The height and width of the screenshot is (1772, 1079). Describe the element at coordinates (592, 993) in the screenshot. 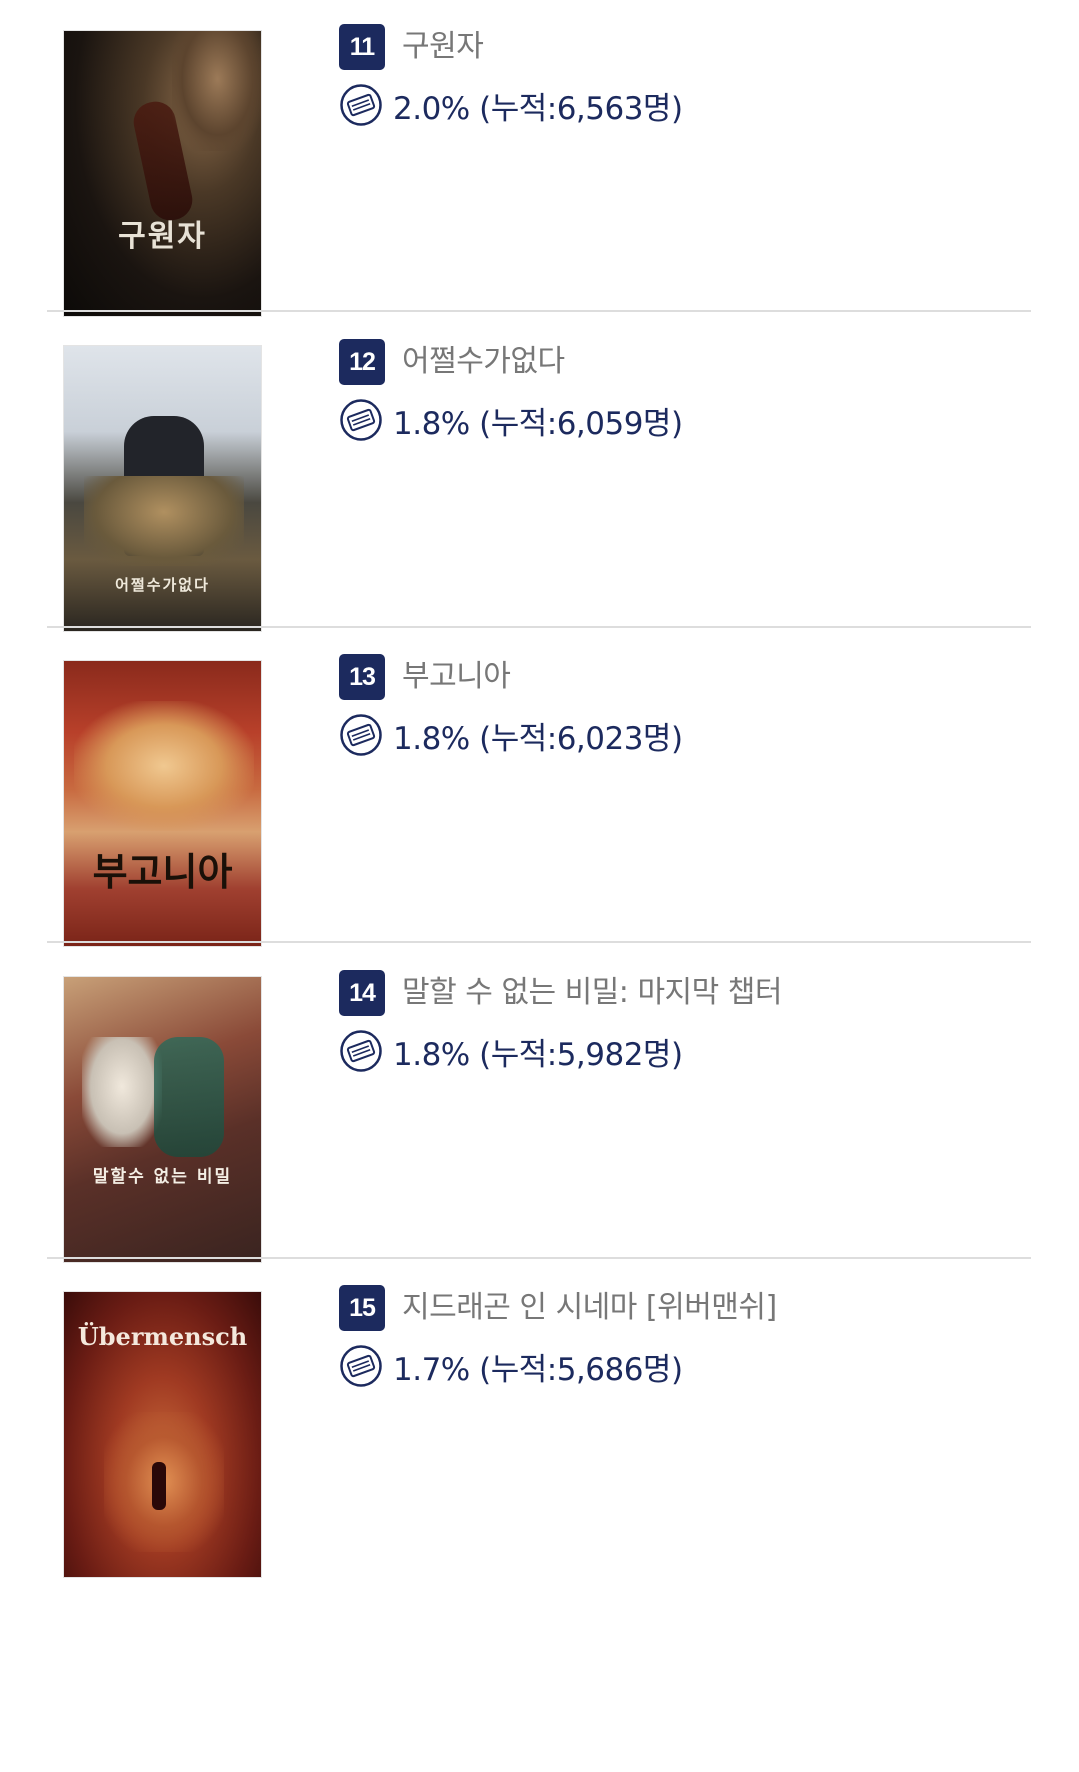

I see `movie-title: 말할 수 없는 비밀: 마지막 챕터` at that location.